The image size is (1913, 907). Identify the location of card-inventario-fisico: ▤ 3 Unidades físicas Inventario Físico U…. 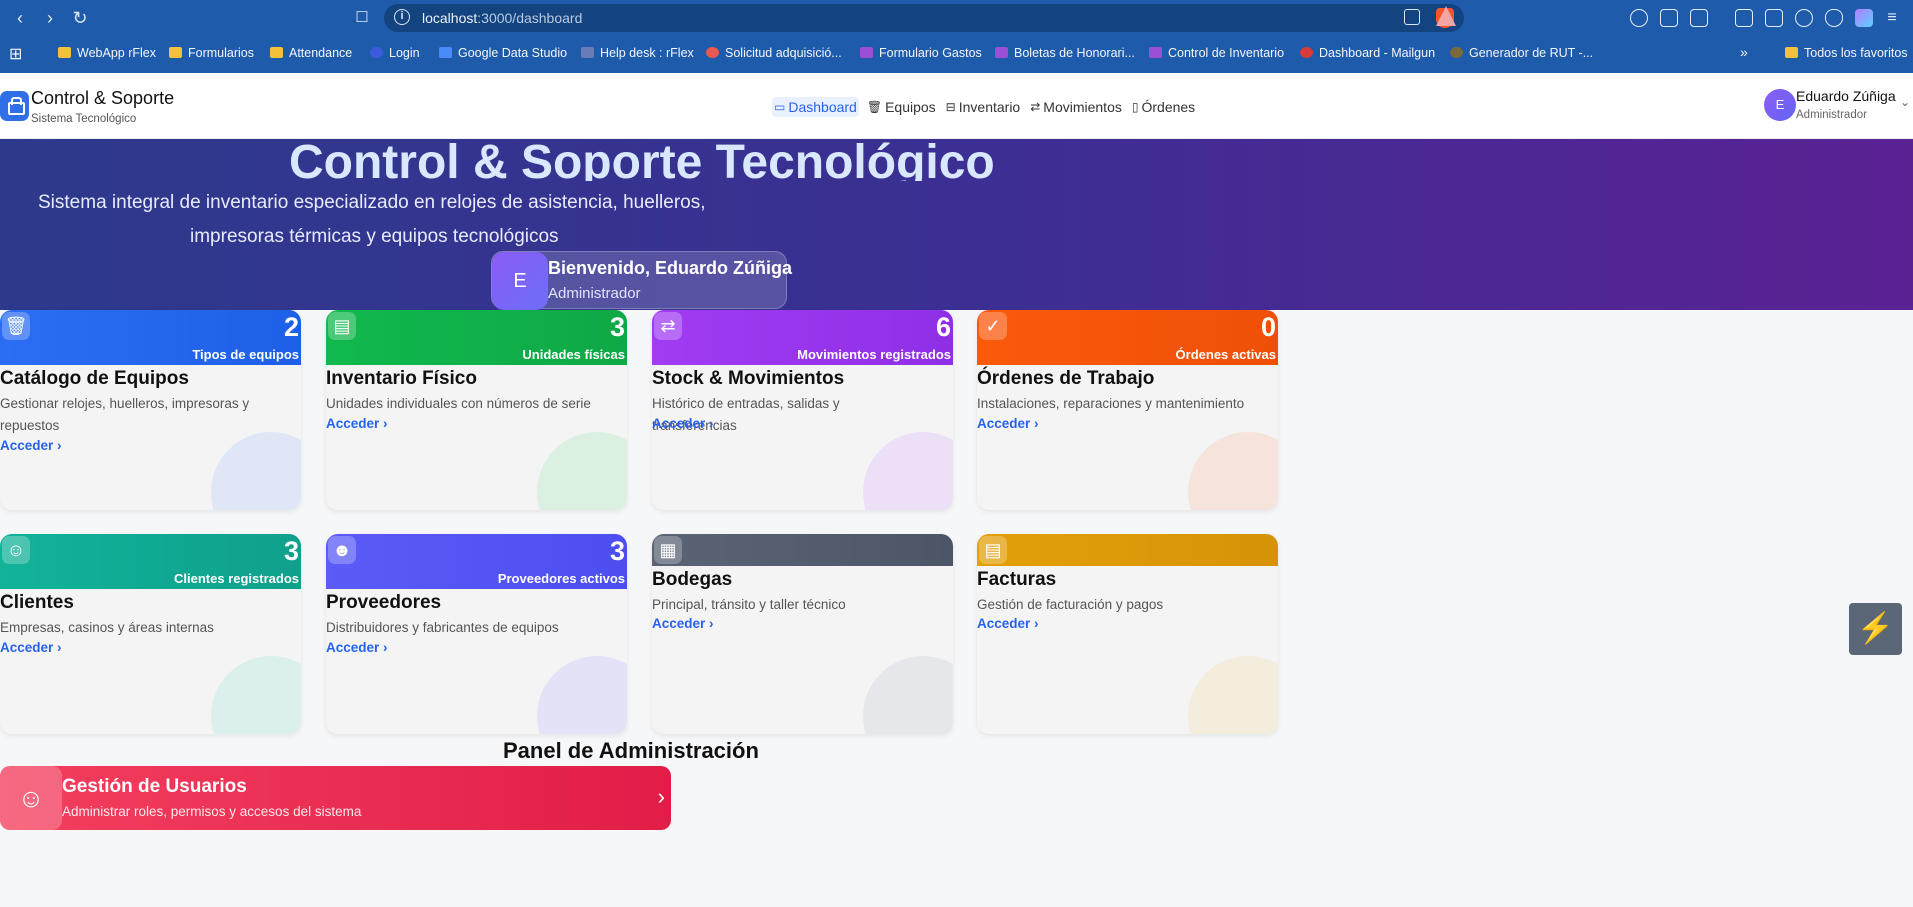
(476, 410).